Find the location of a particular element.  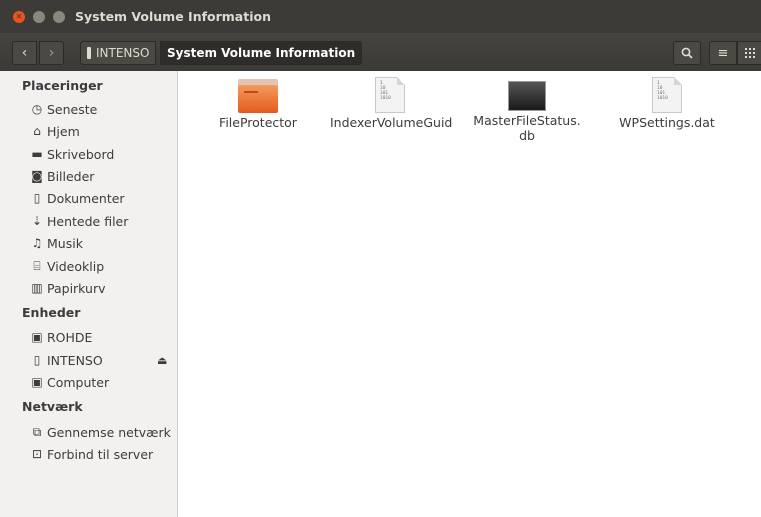

view-options-button: ≡ is located at coordinates (723, 53).